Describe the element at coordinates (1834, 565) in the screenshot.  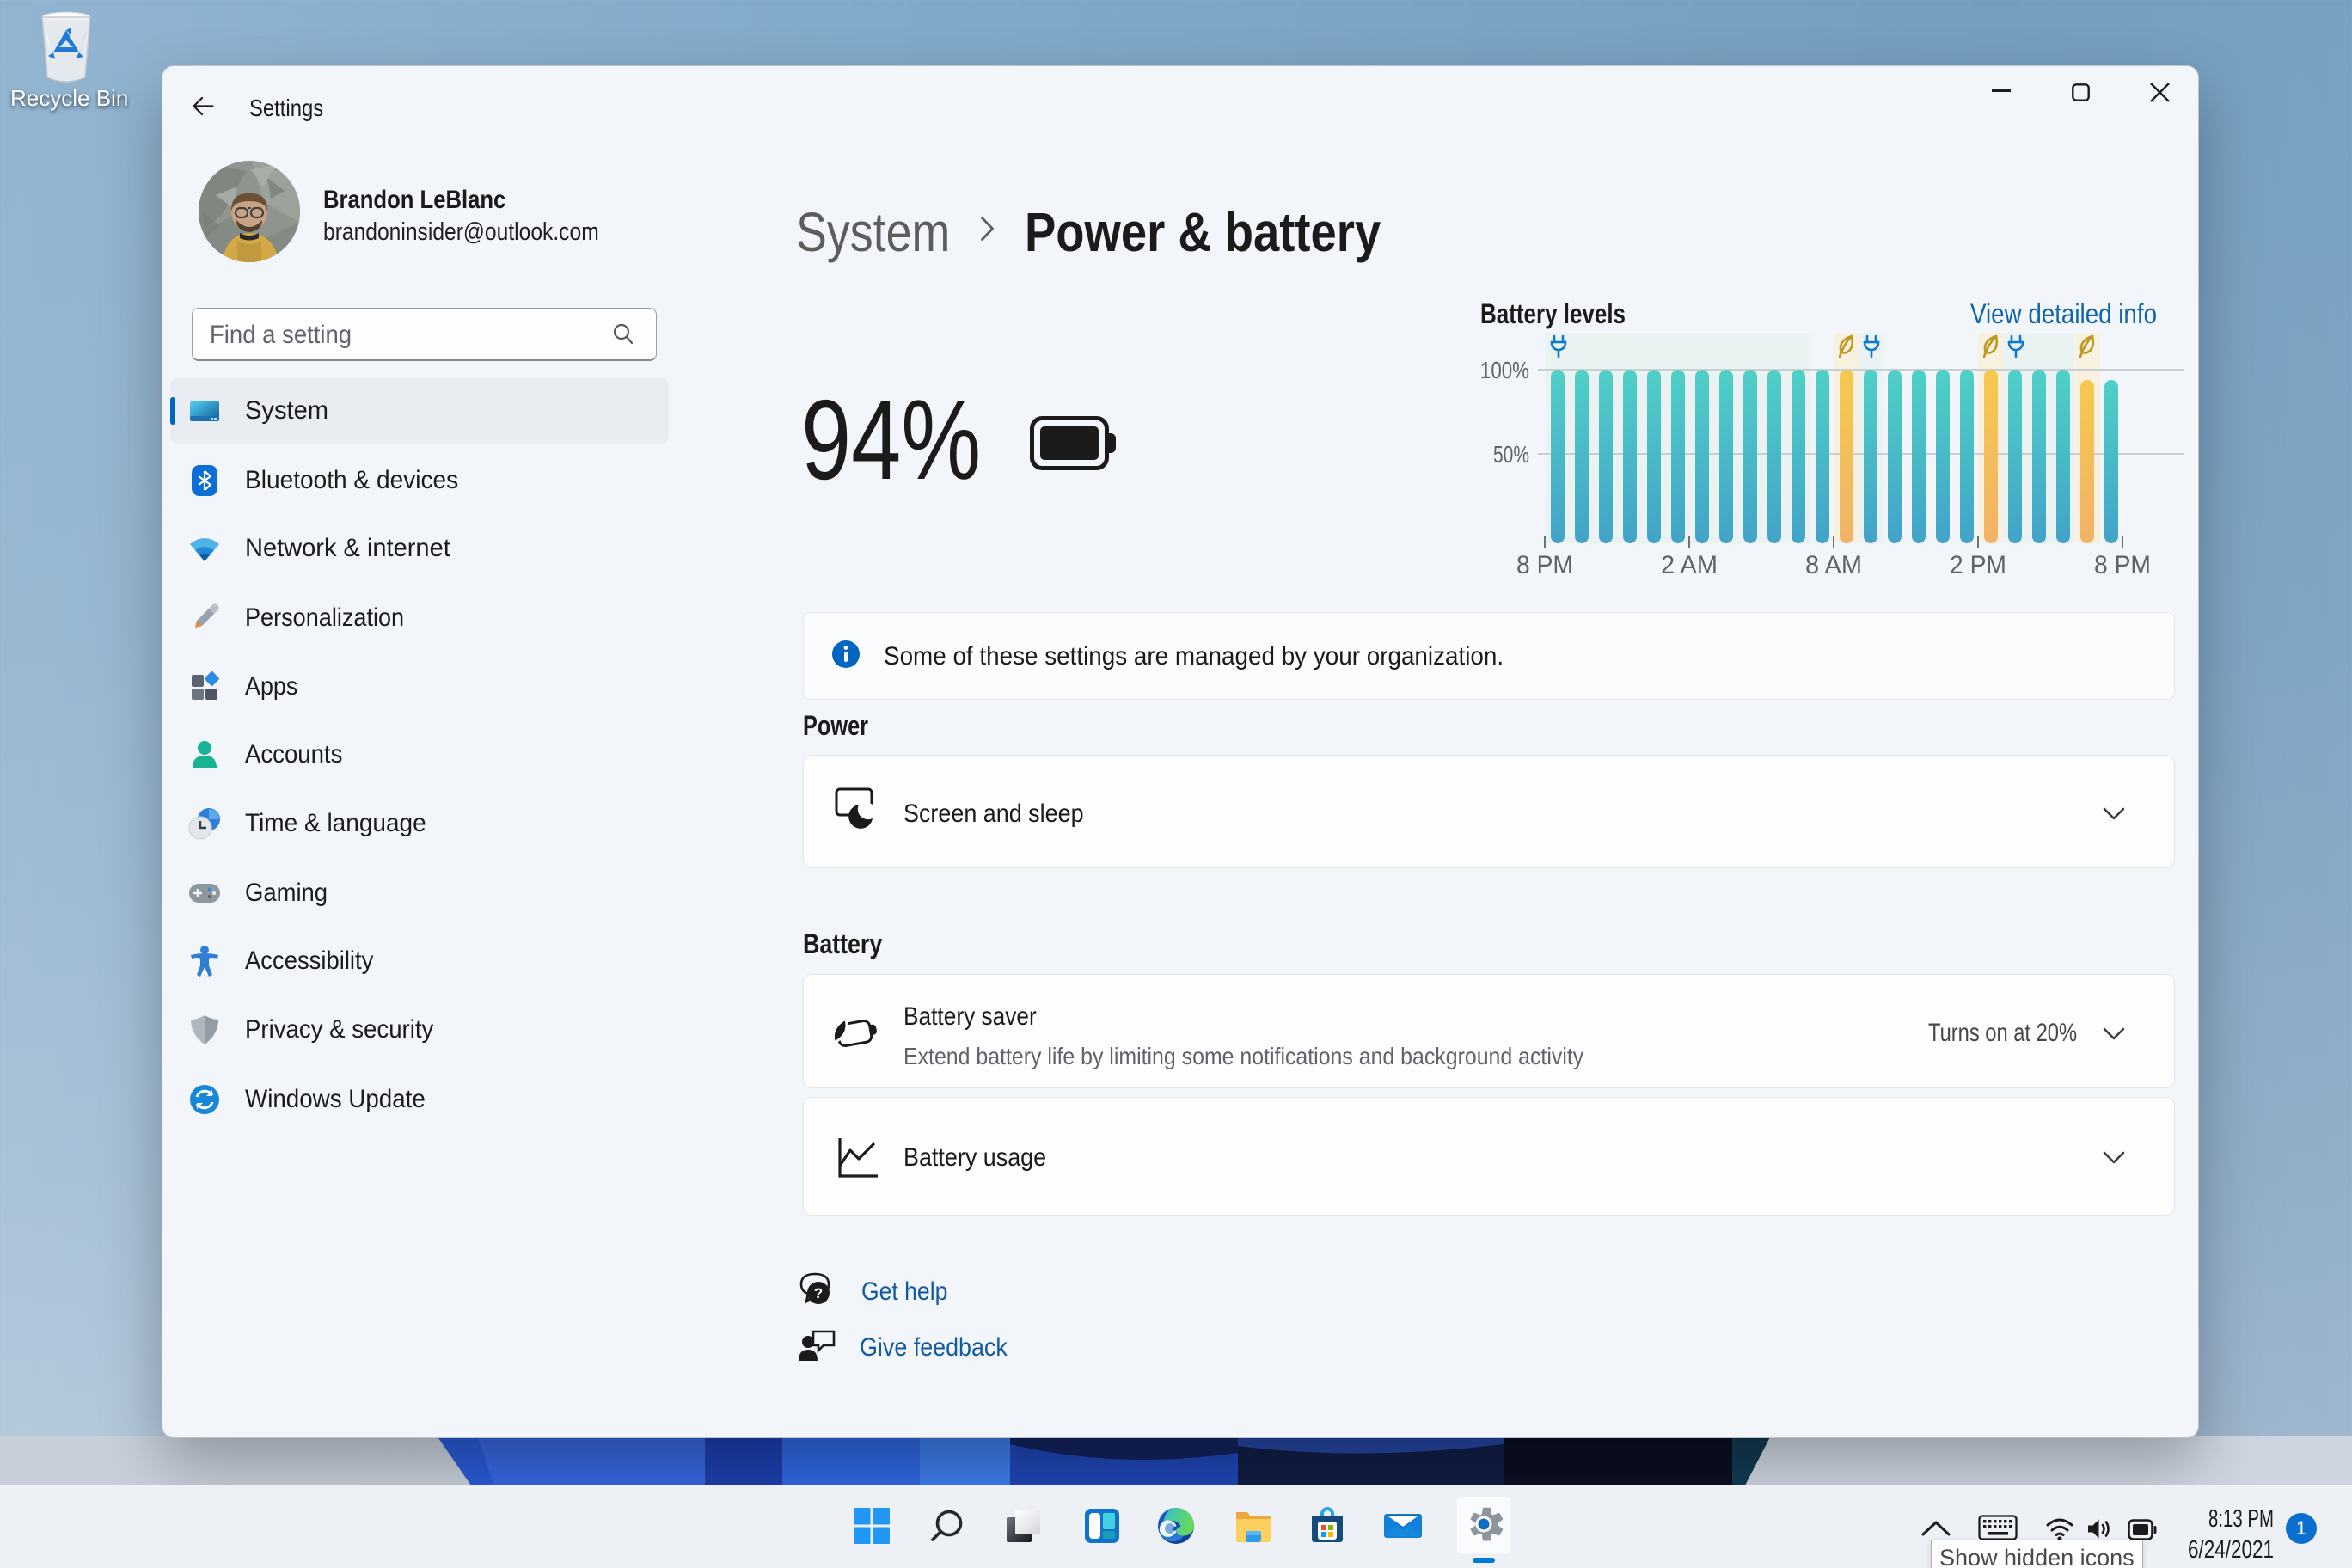
I see `svg-text: 8 AM` at that location.